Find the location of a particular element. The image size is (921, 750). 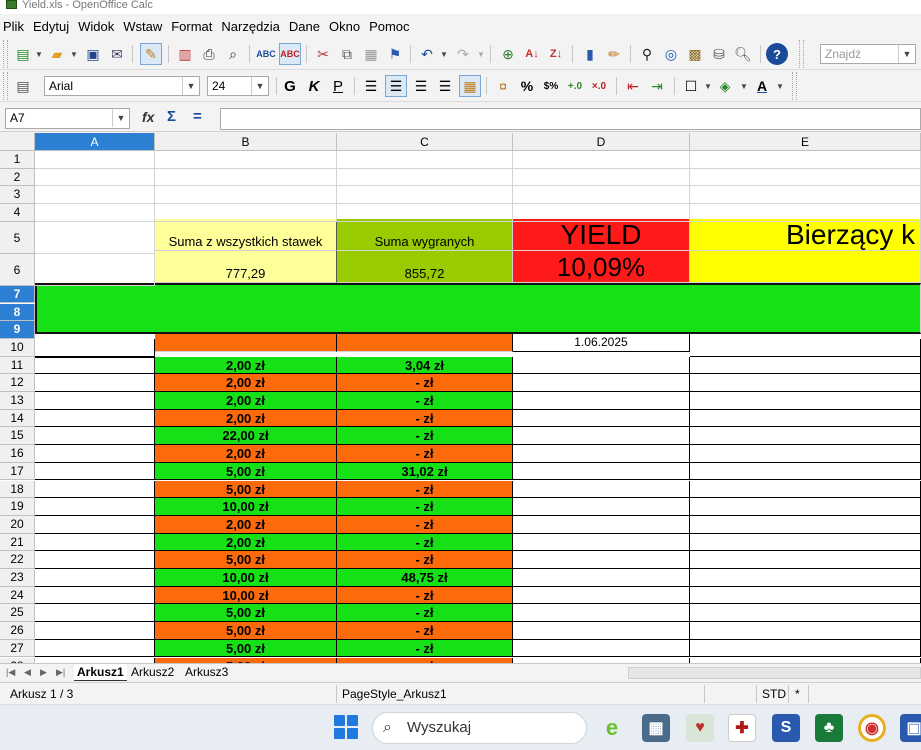

sheet-tab-arkusz1: Arkusz1 is located at coordinates (100, 672).